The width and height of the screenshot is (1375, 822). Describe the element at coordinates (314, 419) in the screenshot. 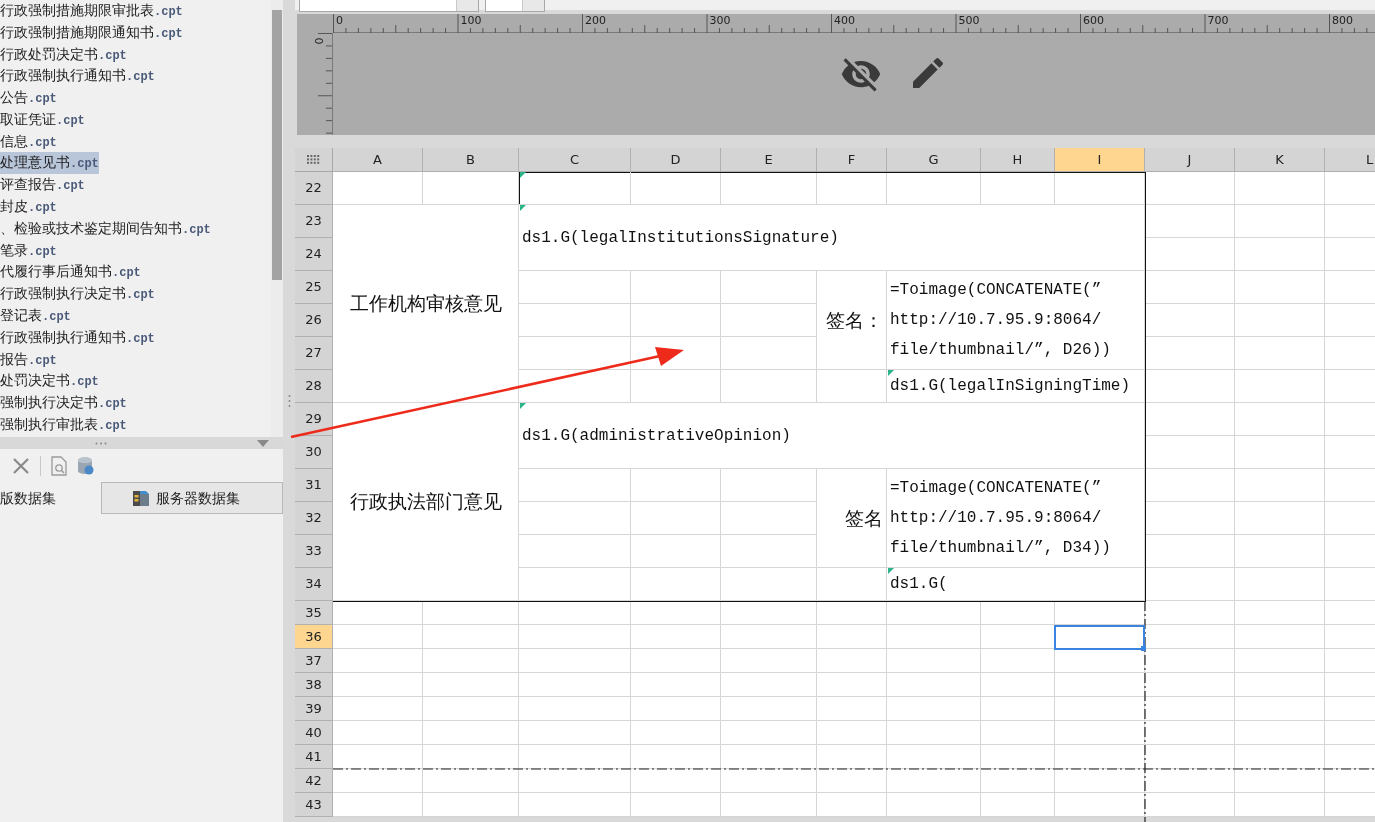

I see `row-header: 29` at that location.